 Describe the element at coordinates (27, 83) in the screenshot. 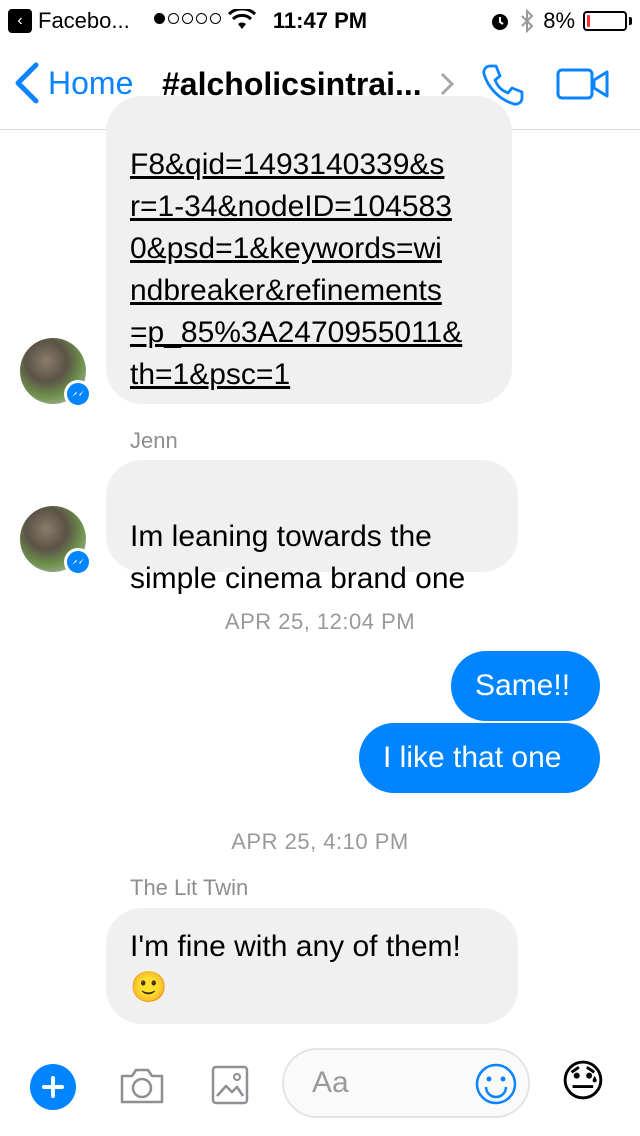

I see `chevron-left-icon` at that location.